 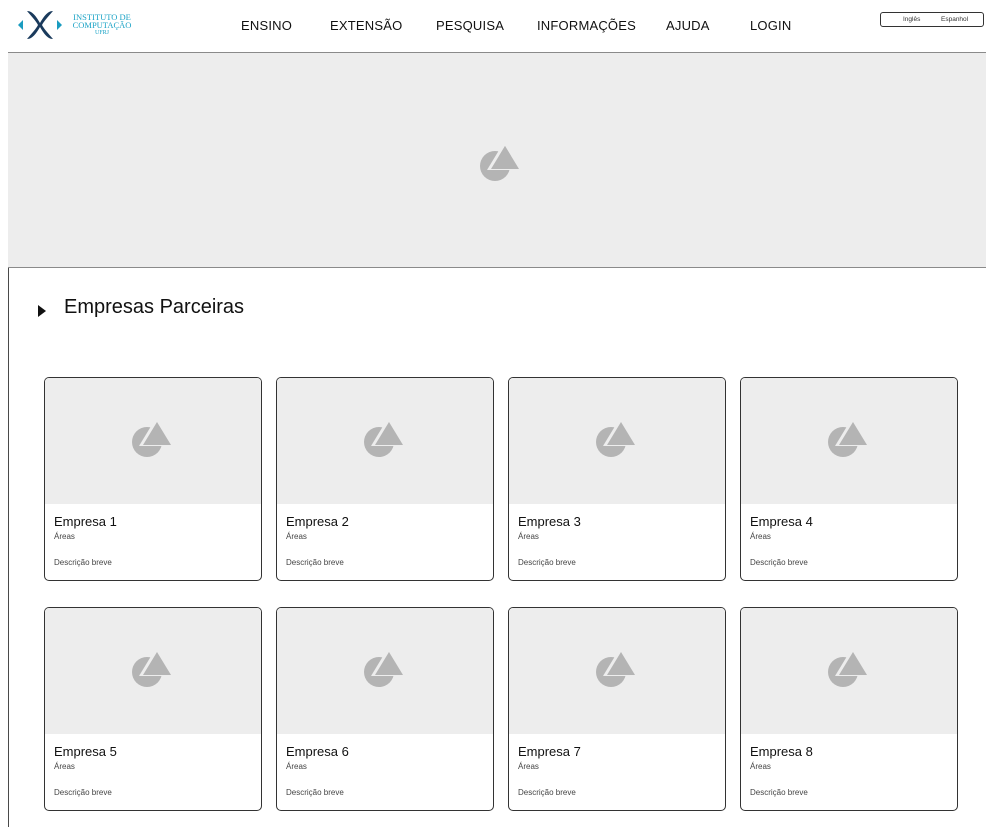 I want to click on company-name: Empresa 4, so click(x=781, y=521).